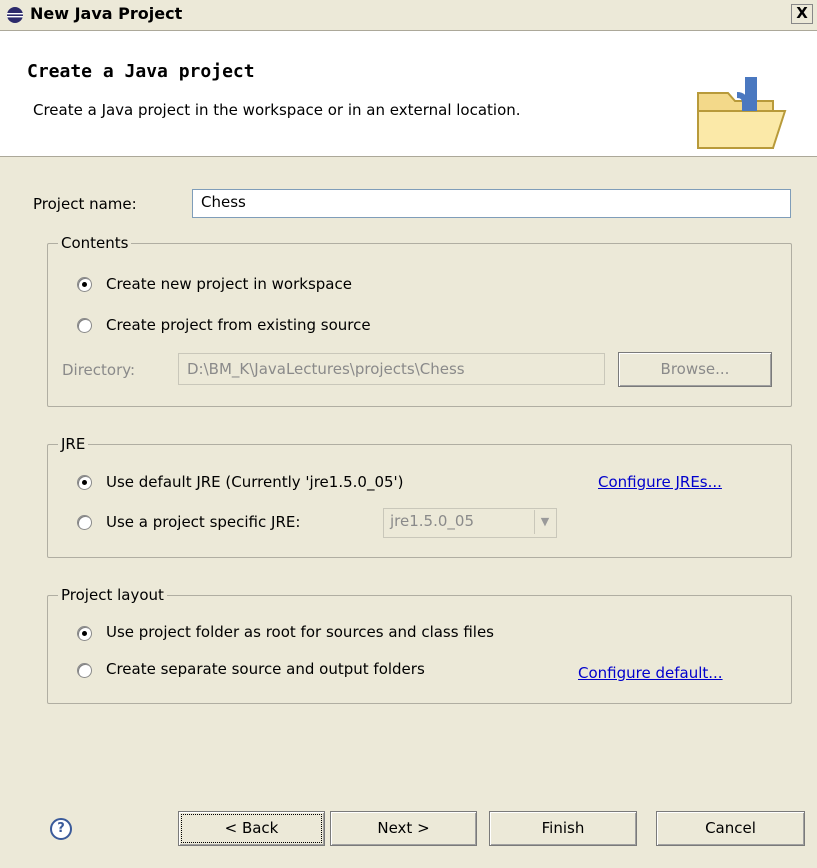 This screenshot has height=868, width=817. Describe the element at coordinates (106, 13) in the screenshot. I see `window-title: New Java Project` at that location.